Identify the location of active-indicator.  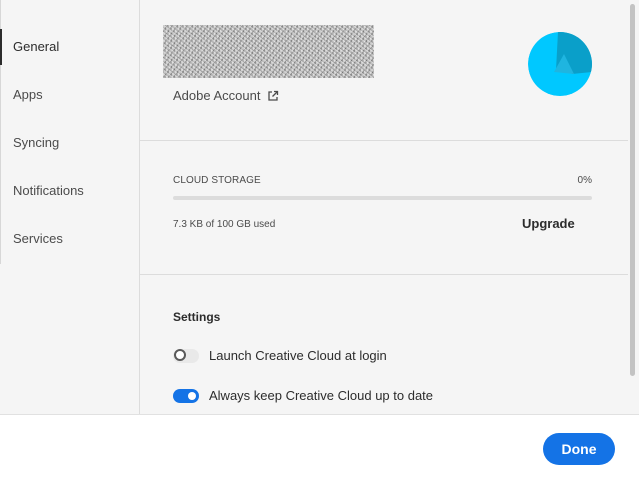
(1, 47).